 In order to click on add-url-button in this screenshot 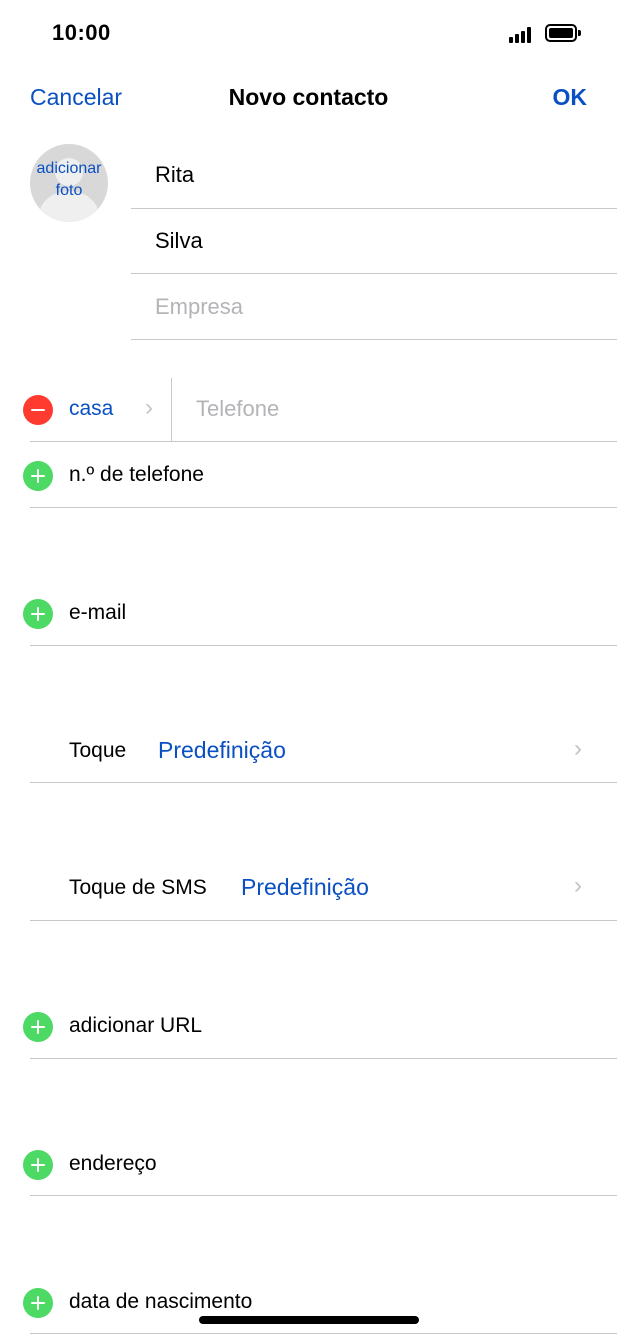, I will do `click(38, 1027)`.